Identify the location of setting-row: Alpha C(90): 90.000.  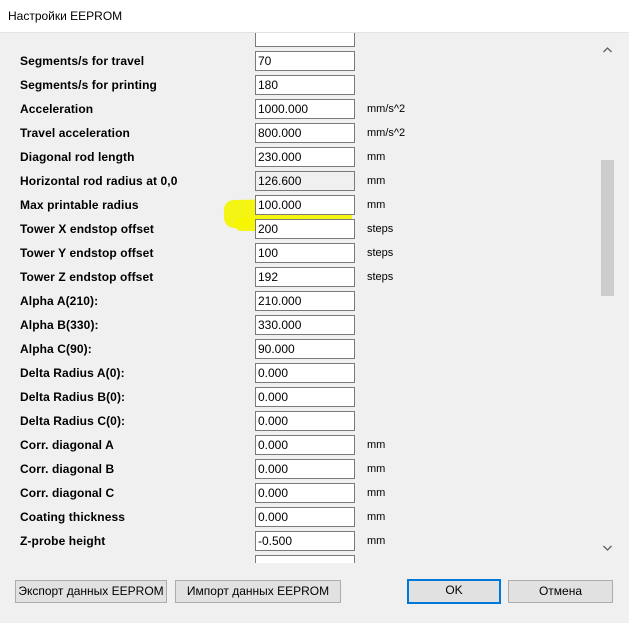
(301, 349).